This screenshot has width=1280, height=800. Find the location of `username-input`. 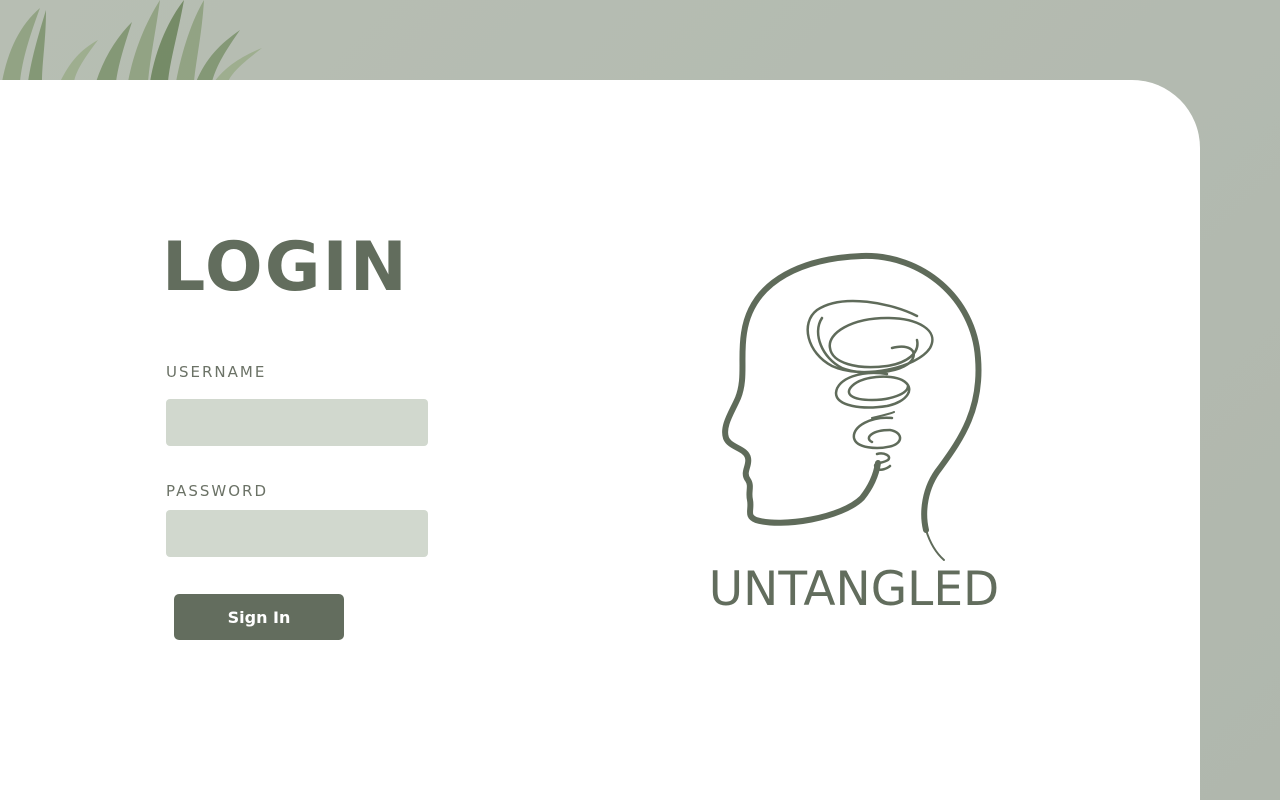

username-input is located at coordinates (297, 422).